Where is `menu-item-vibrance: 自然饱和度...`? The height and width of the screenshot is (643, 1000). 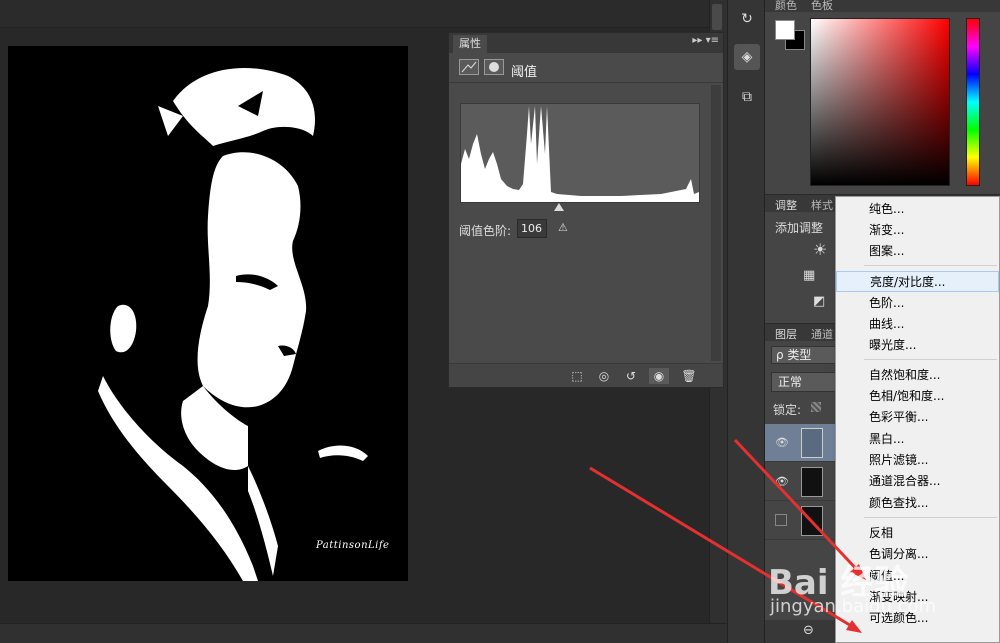
menu-item-vibrance: 自然饱和度... is located at coordinates (917, 375).